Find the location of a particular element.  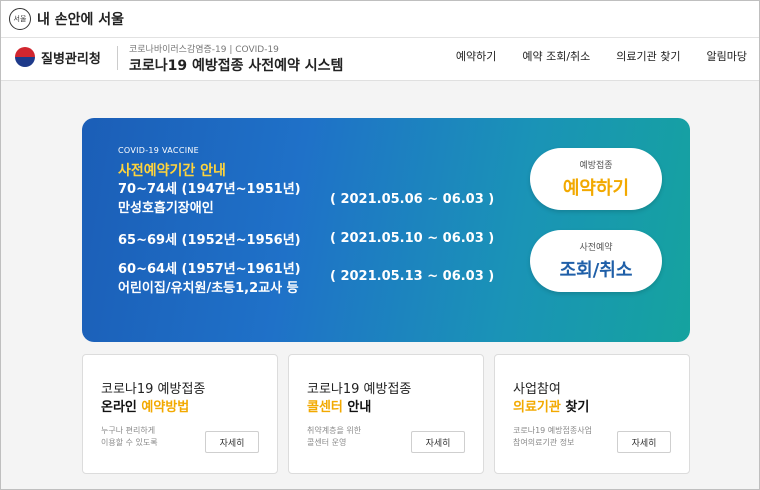

lookup-button-label: 조회/취소 is located at coordinates (596, 270).